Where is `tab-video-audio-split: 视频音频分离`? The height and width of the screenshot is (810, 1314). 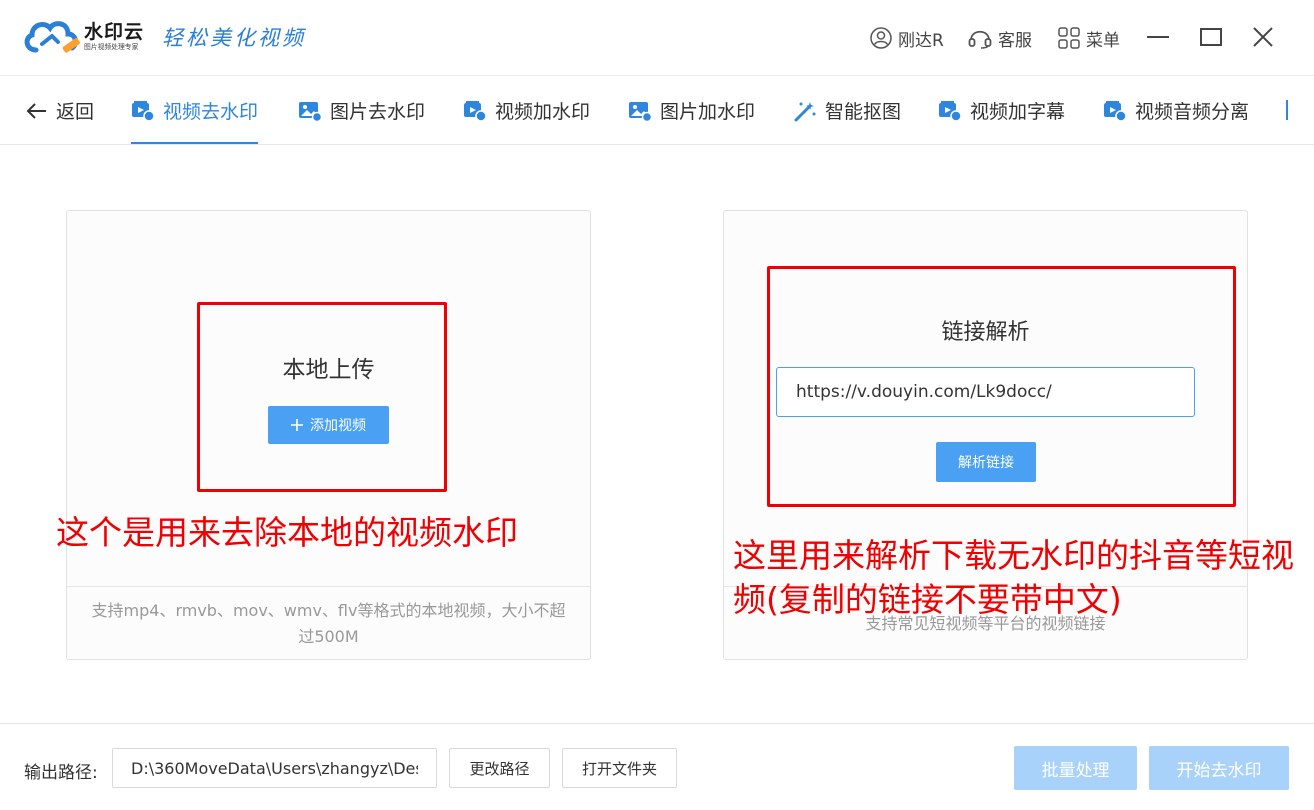
tab-video-audio-split: 视频音频分离 is located at coordinates (1176, 110).